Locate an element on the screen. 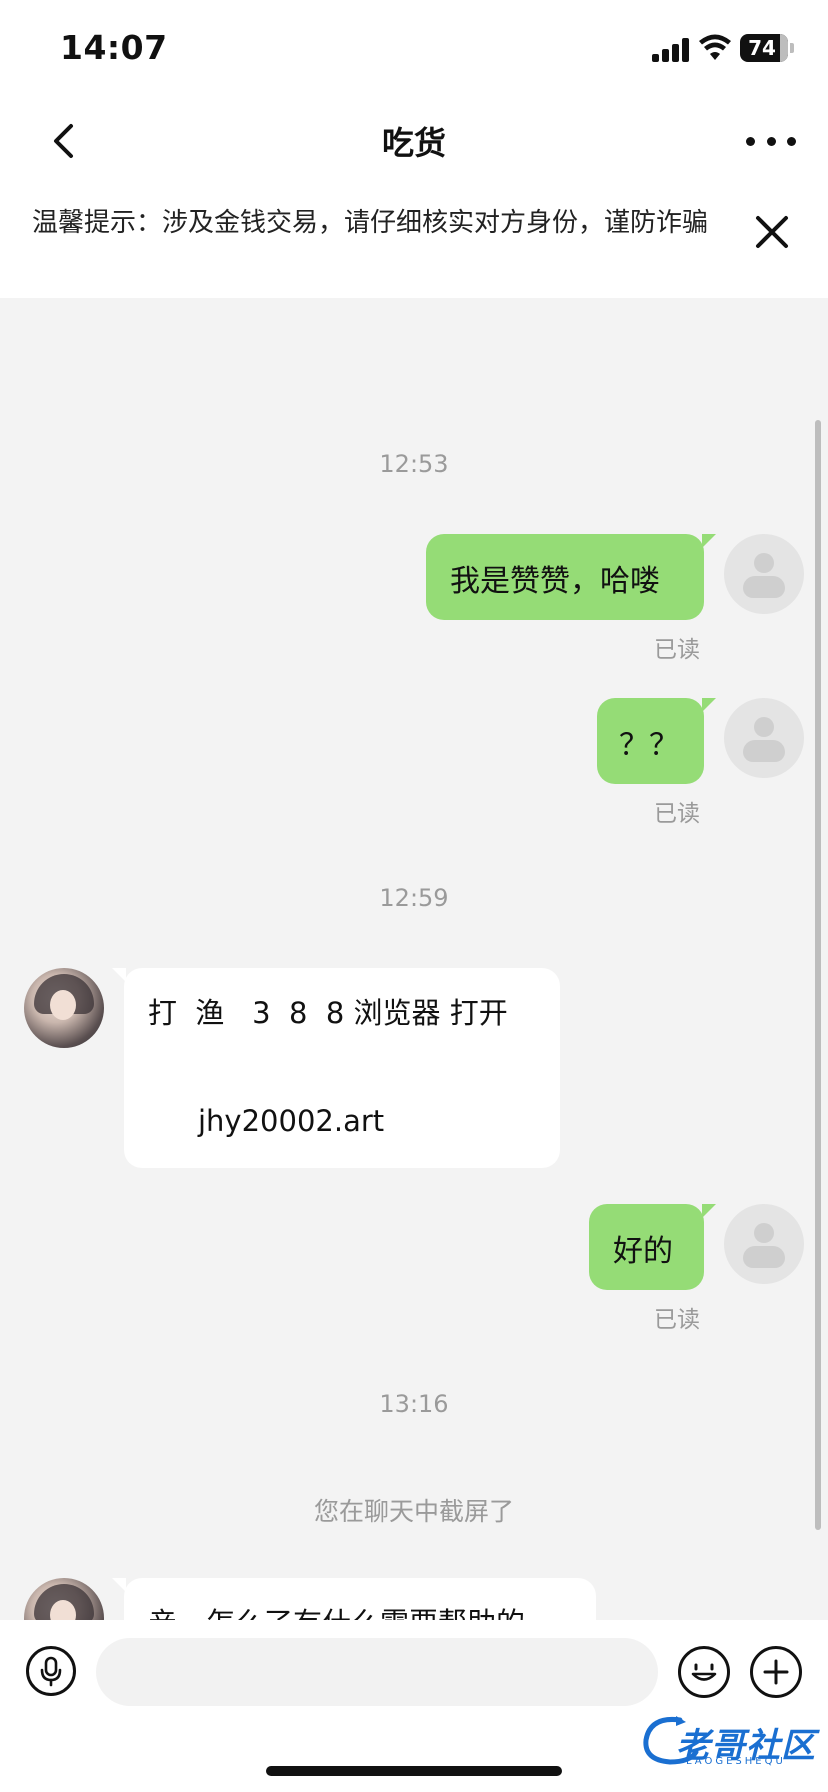 The height and width of the screenshot is (1792, 828). message-text: 亲，怎么了有什么需要帮助的 is located at coordinates (336, 1613).